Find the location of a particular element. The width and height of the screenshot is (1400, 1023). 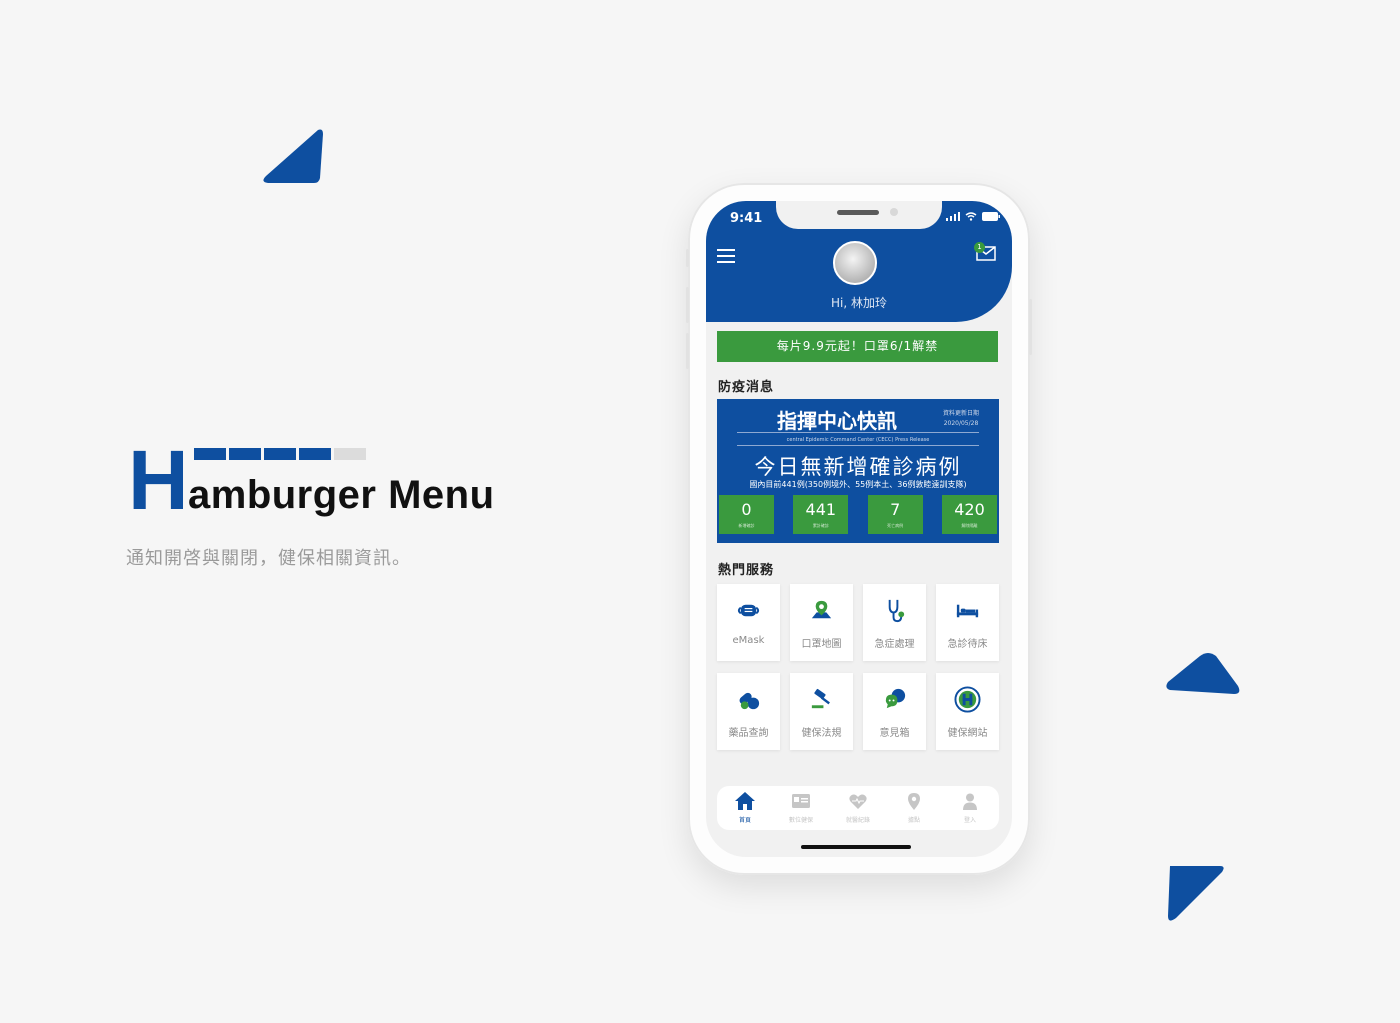

service-label: eMask is located at coordinates (748, 640).